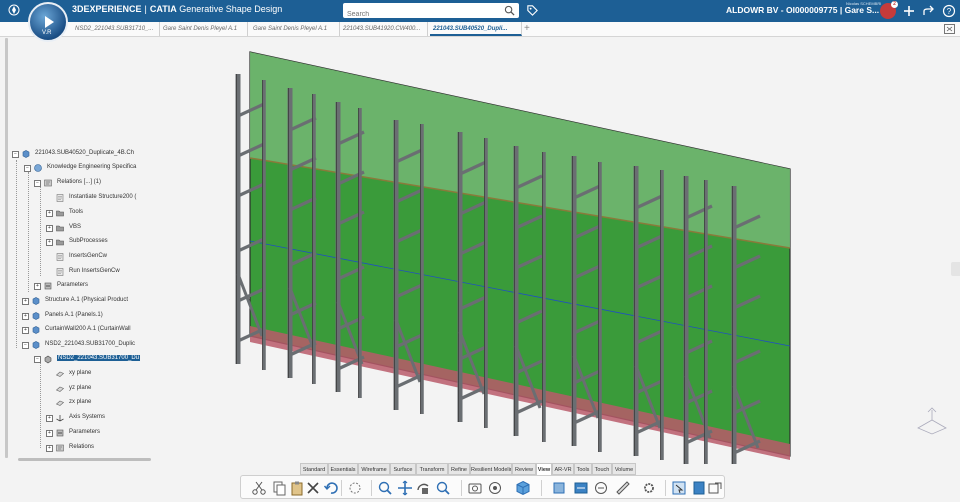  Describe the element at coordinates (601, 488) in the screenshot. I see `swap-icon` at that location.